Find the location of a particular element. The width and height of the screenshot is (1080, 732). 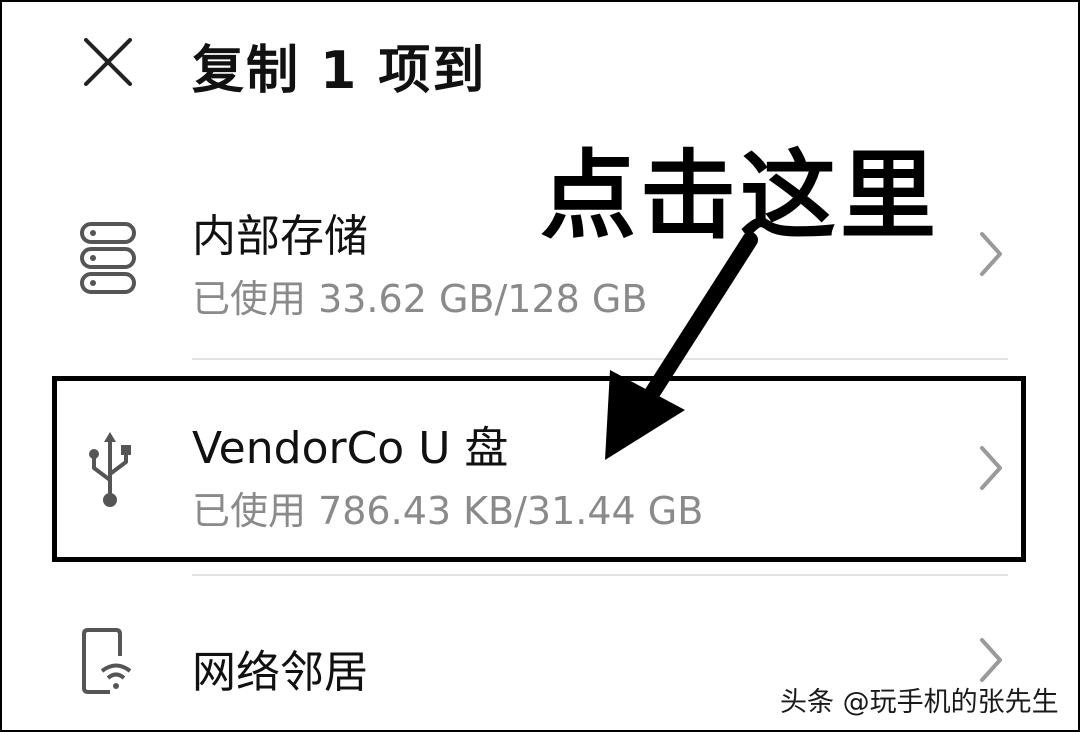

watermark: 头条 @玩手机的张先生 is located at coordinates (919, 702).